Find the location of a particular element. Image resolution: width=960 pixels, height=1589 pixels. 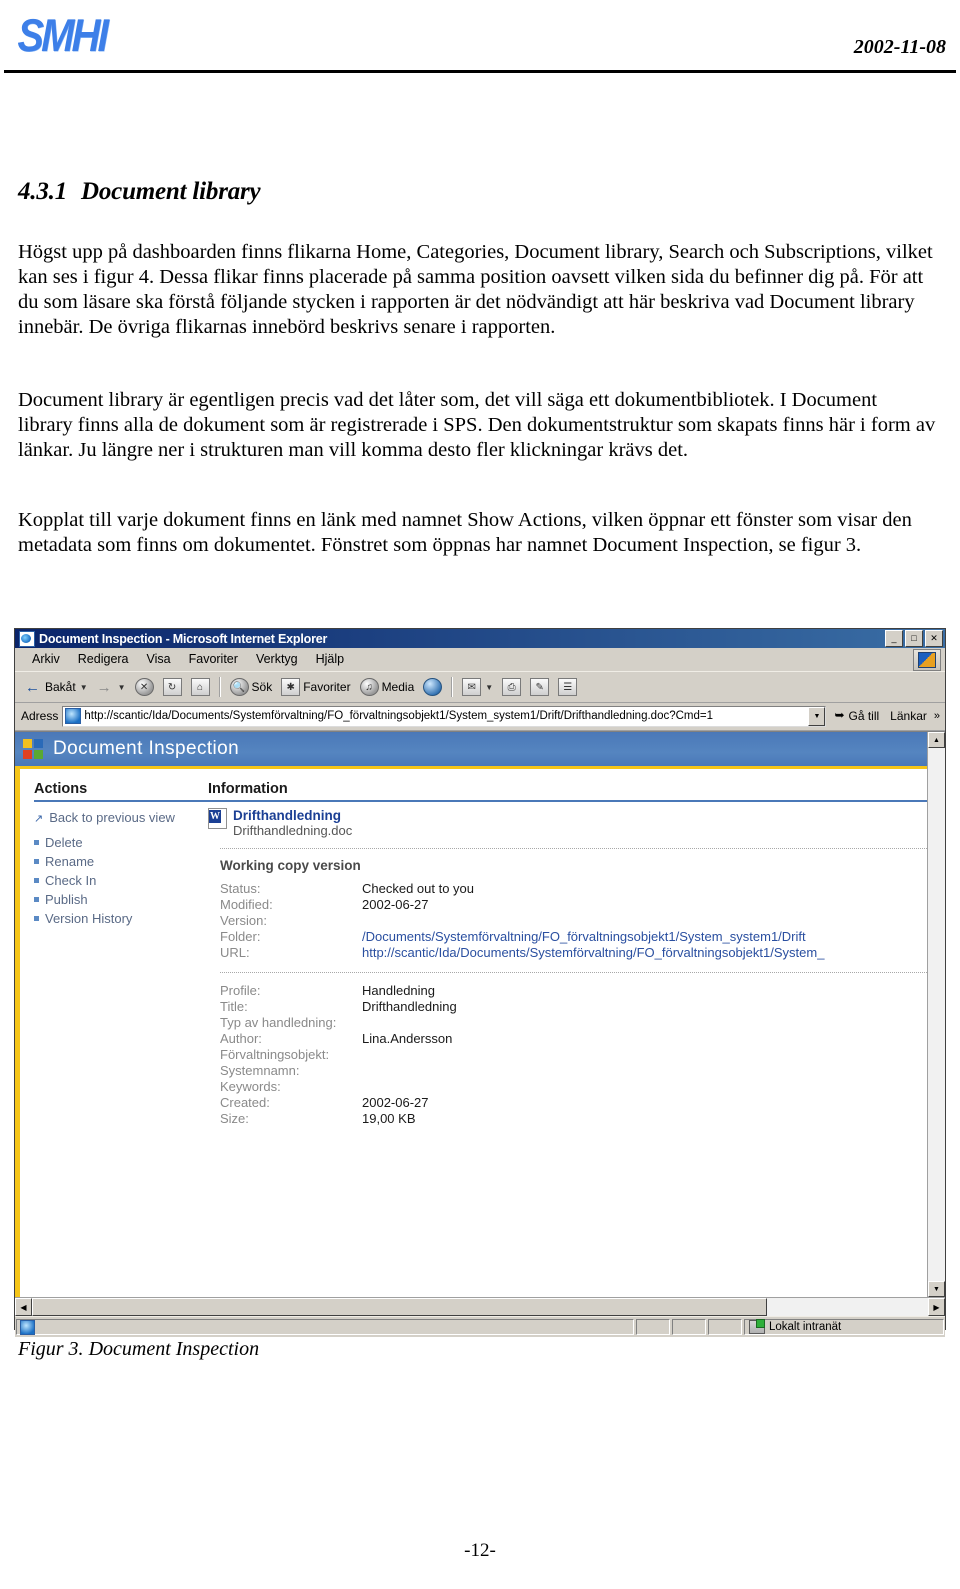

table-row: Förvaltningsobjekt: is located at coordinates (577, 1054).